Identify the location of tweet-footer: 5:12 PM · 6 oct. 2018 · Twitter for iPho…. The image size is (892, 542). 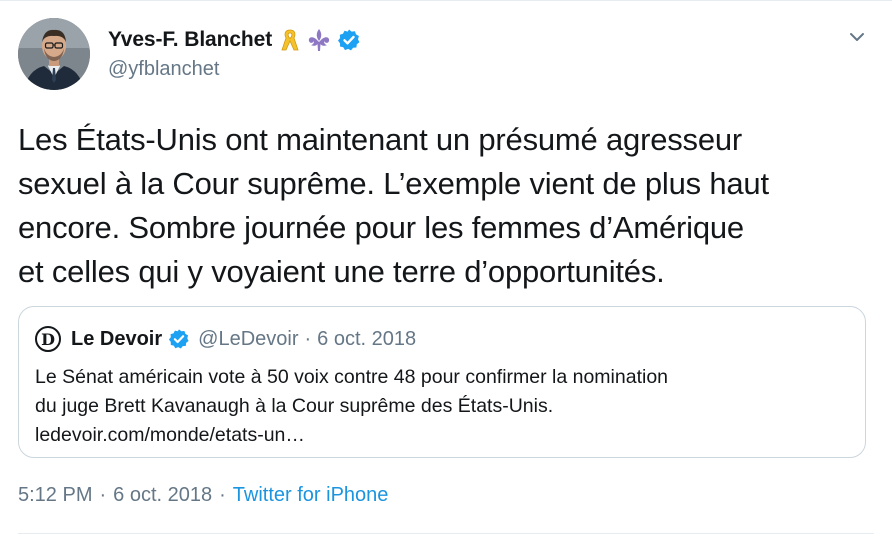
(203, 495).